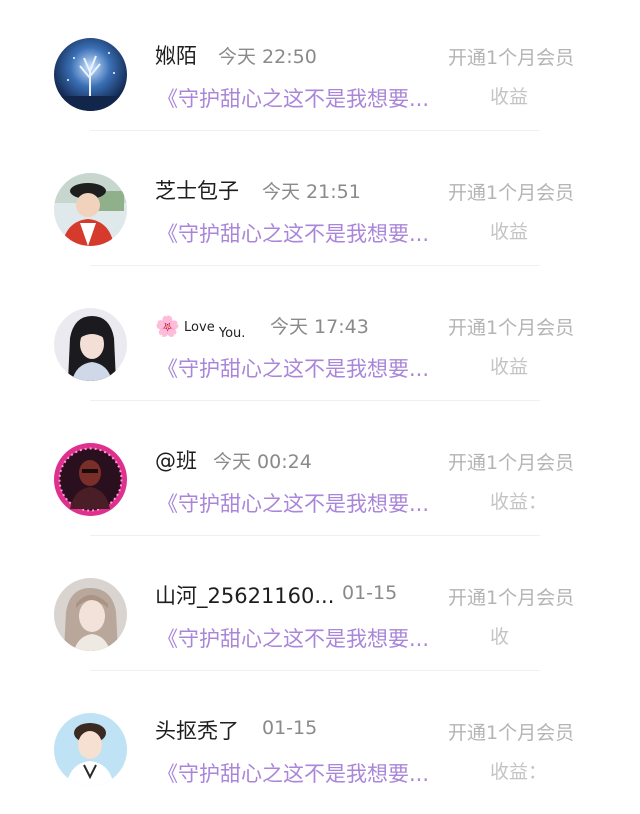 This screenshot has width=640, height=814. What do you see at coordinates (319, 327) in the screenshot?
I see `message-time: 今天 17:43` at bounding box center [319, 327].